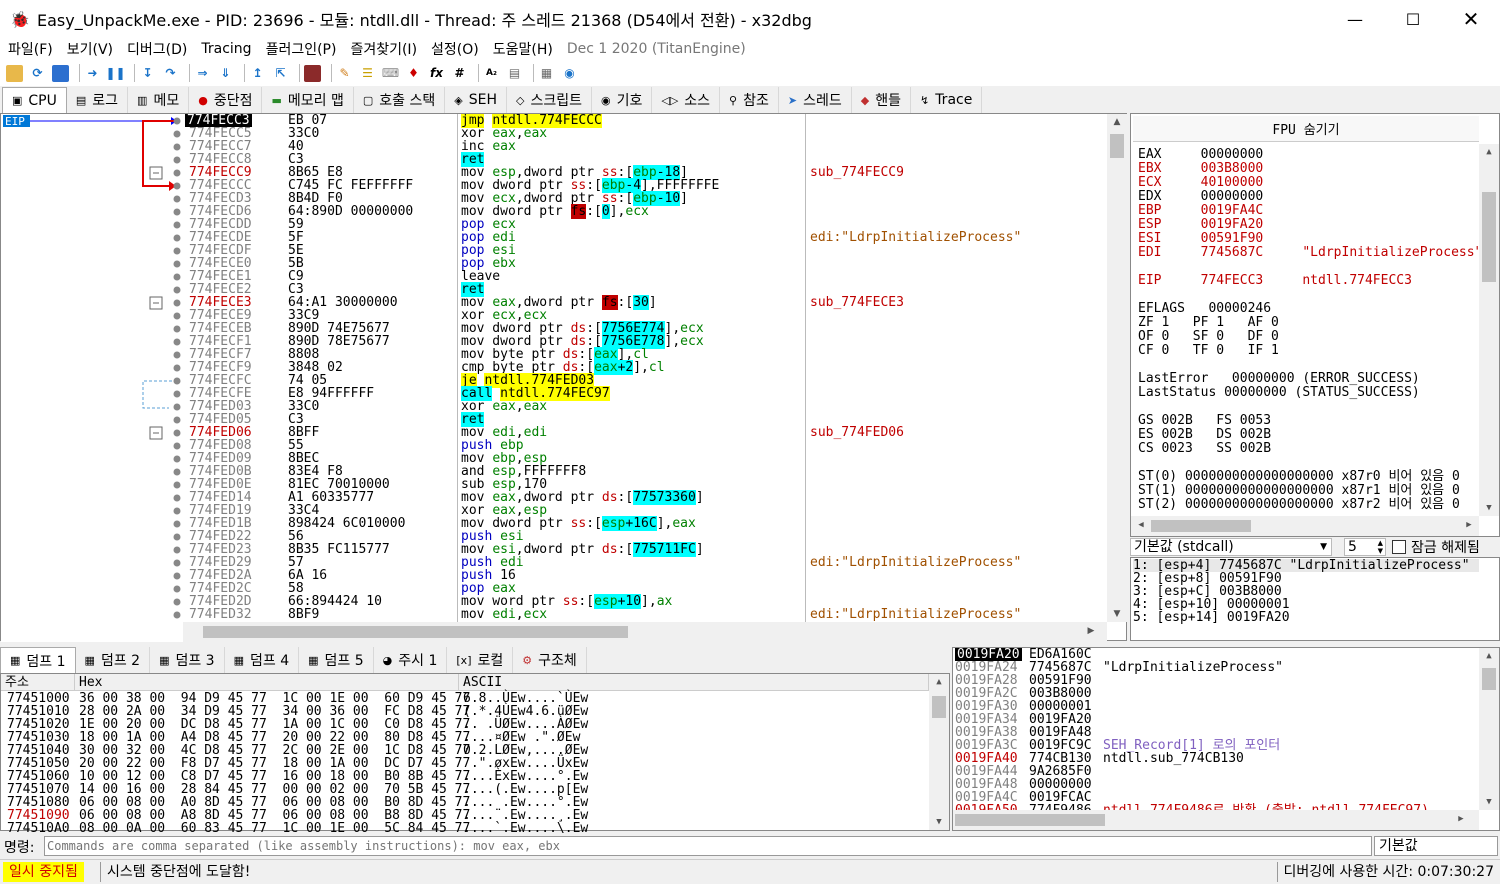  I want to click on dump-col-hex: Hex, so click(267, 682).